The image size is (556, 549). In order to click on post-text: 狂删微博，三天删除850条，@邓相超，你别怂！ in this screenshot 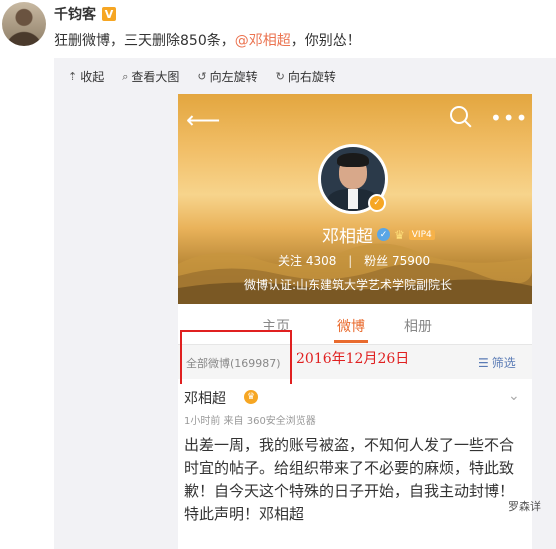, I will do `click(207, 40)`.